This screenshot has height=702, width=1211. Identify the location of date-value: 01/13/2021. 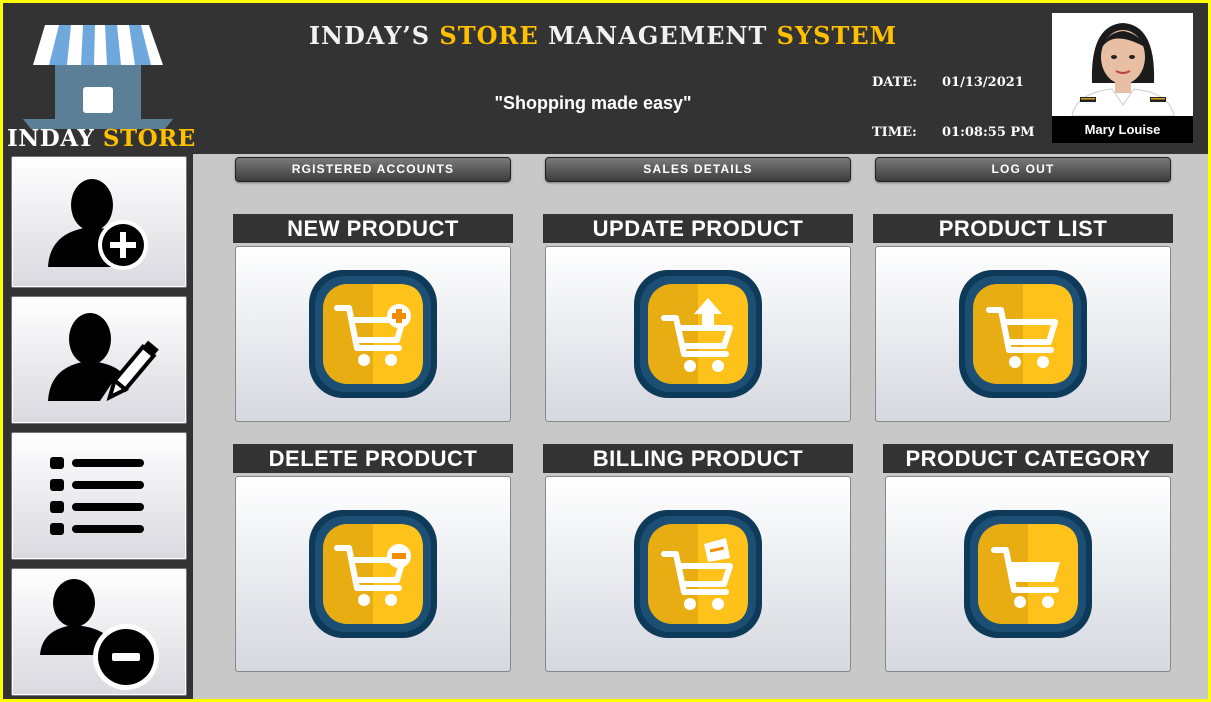
(983, 82).